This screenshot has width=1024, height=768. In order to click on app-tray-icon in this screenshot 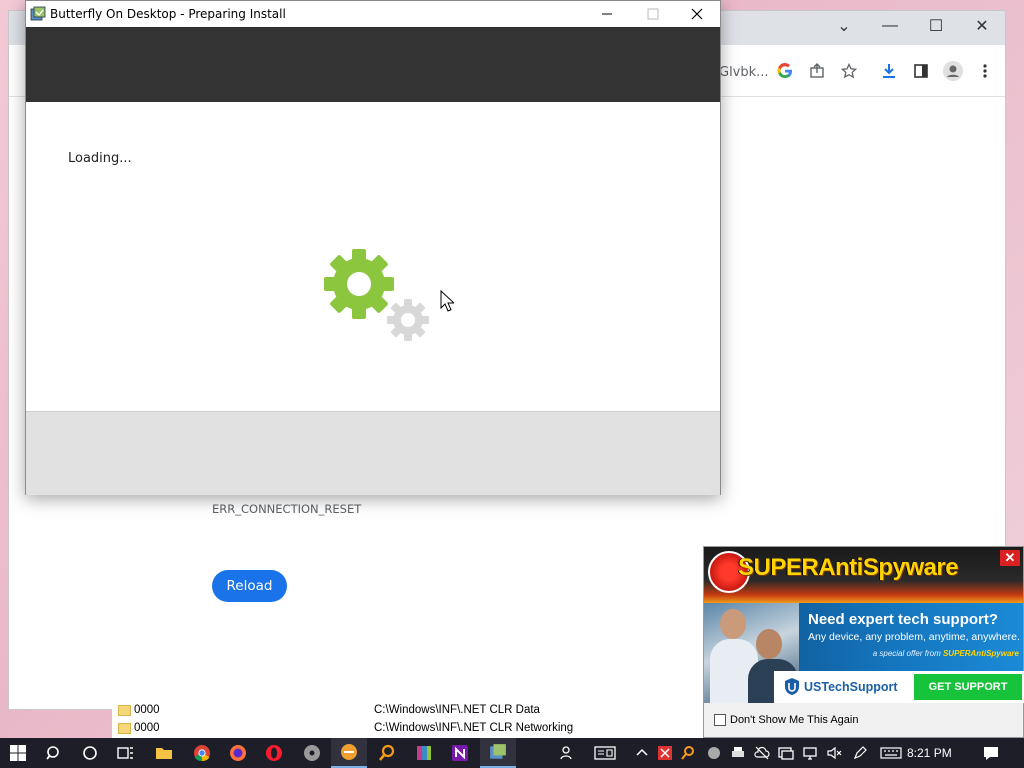, I will do `click(714, 753)`.